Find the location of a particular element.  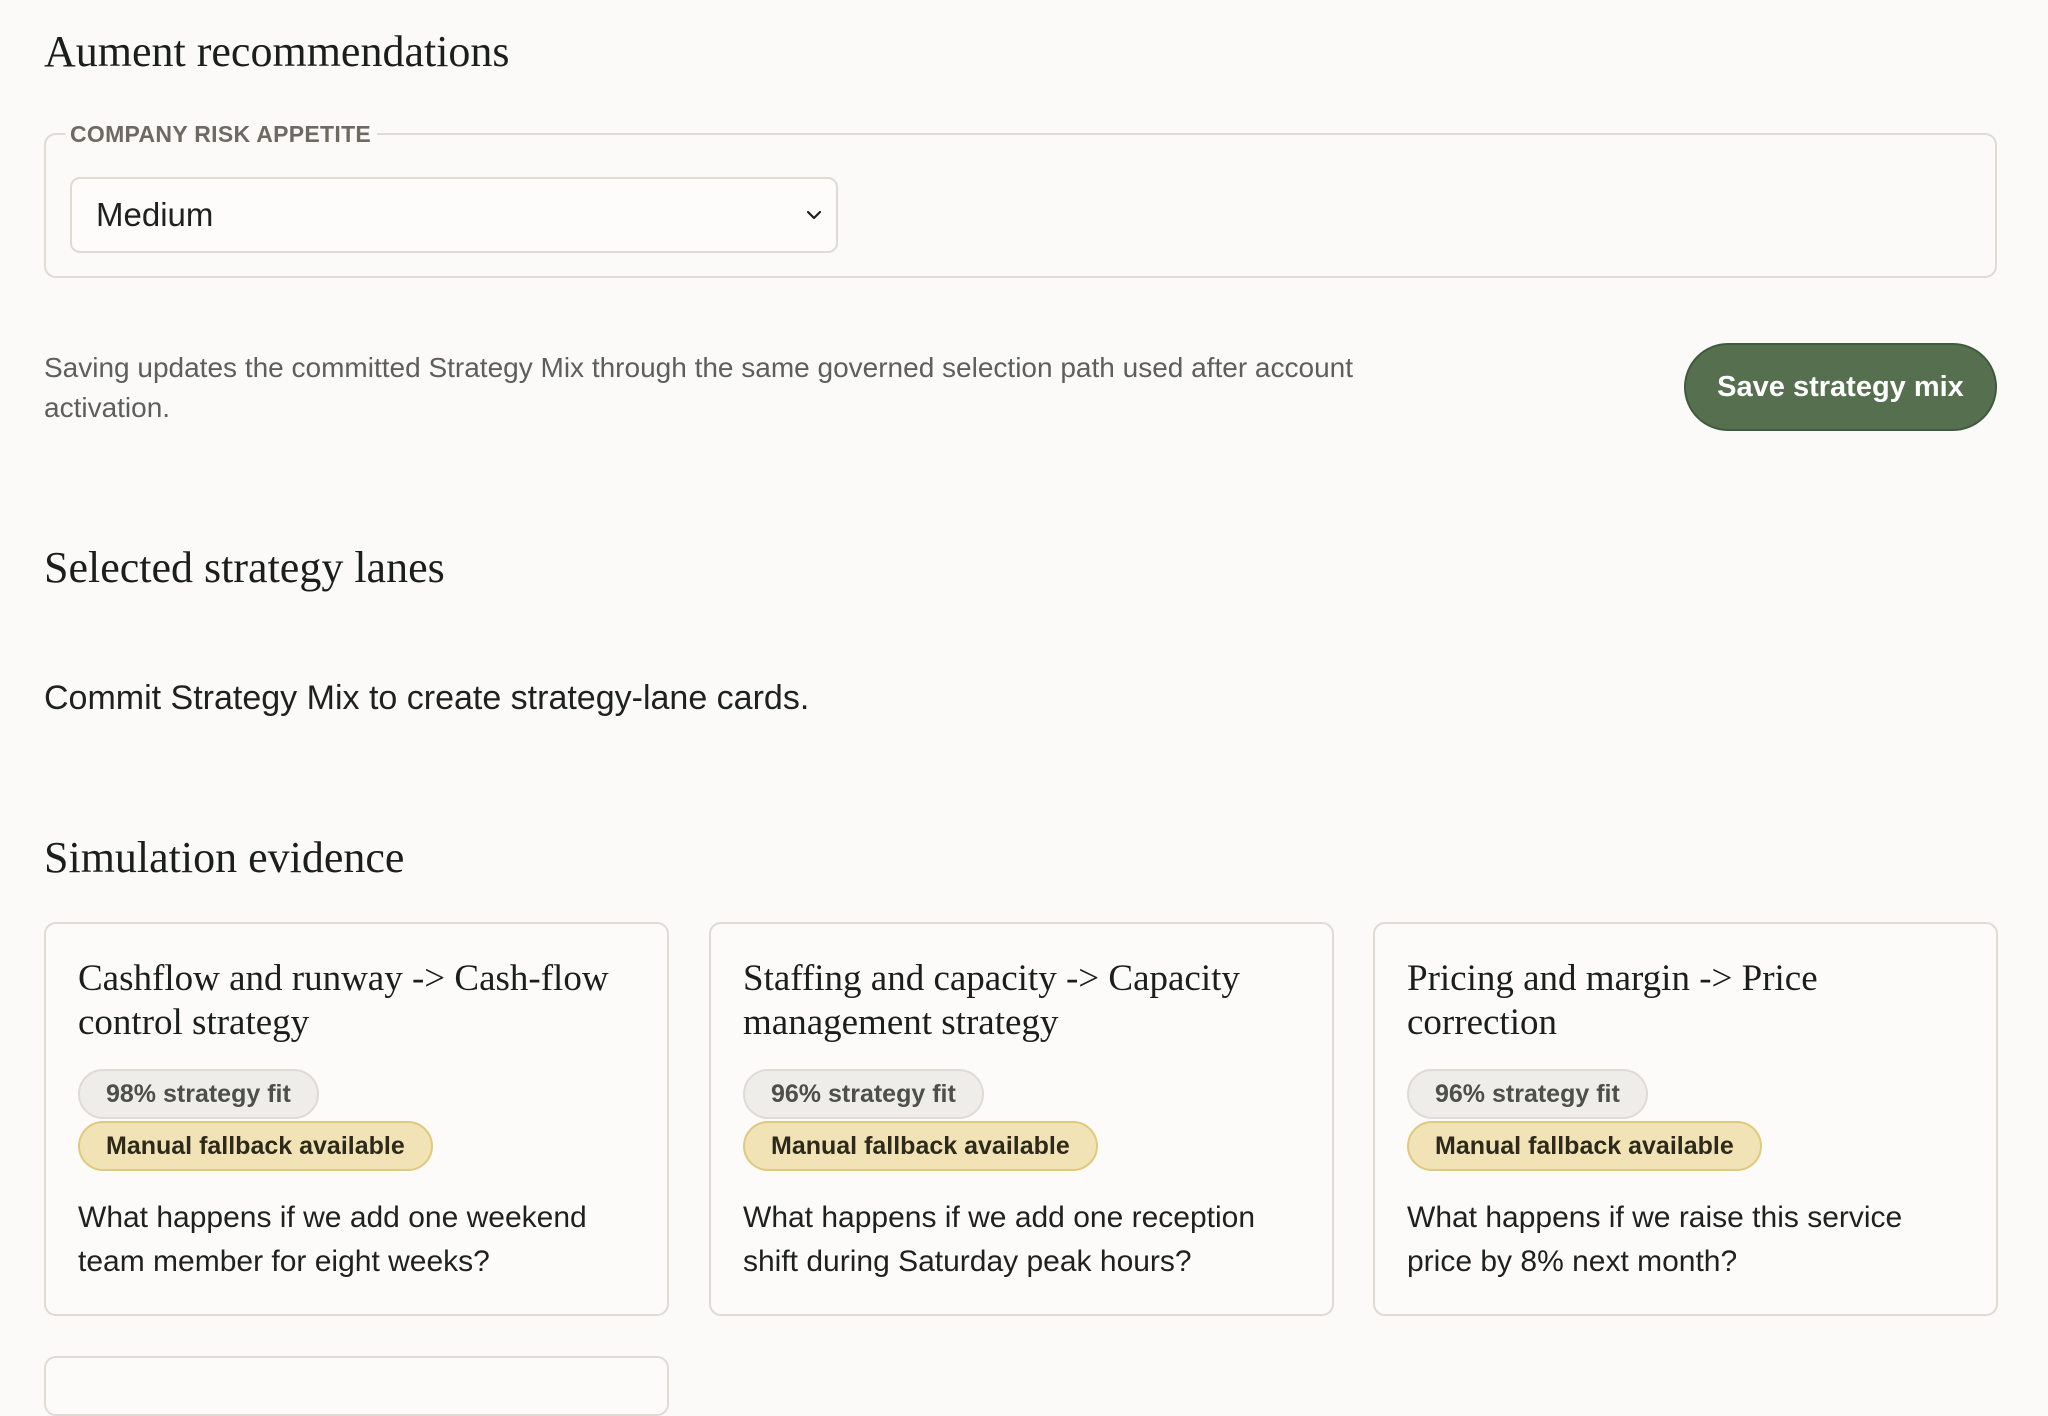

simulation-evidence-title: Simulation evidence is located at coordinates (224, 857).